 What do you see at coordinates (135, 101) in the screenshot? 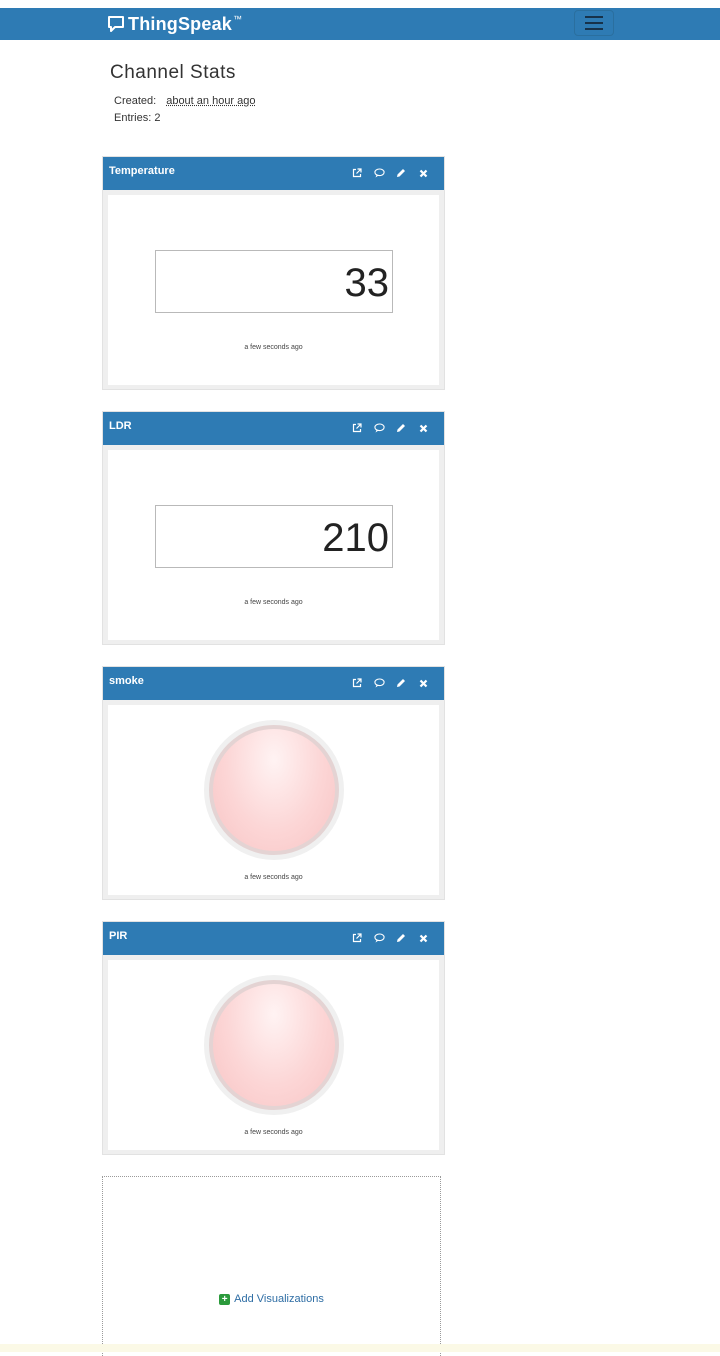
I see `created-label: Created:` at bounding box center [135, 101].